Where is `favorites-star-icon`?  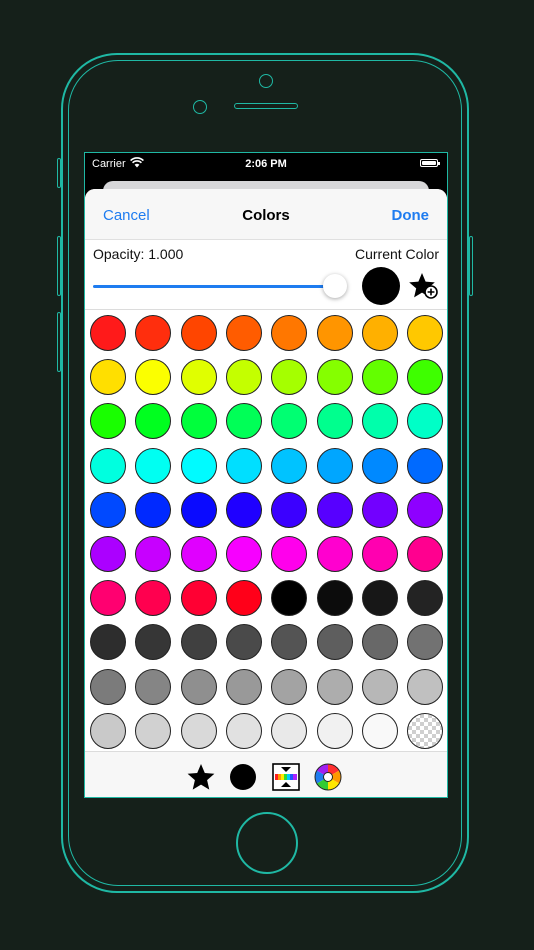
favorites-star-icon is located at coordinates (201, 777).